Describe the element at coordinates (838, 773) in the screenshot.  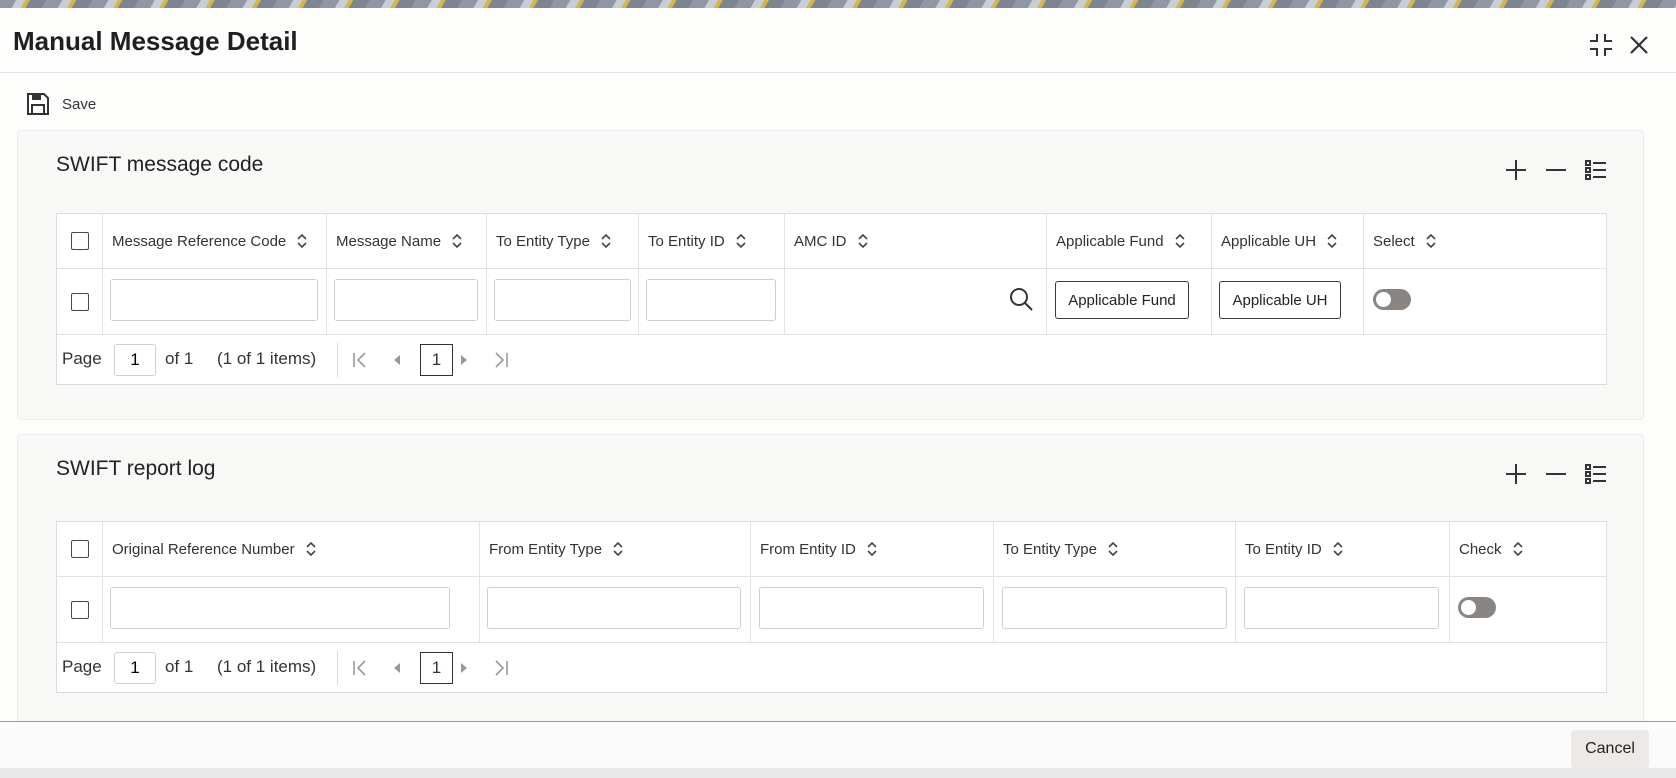
I see `page-background` at that location.